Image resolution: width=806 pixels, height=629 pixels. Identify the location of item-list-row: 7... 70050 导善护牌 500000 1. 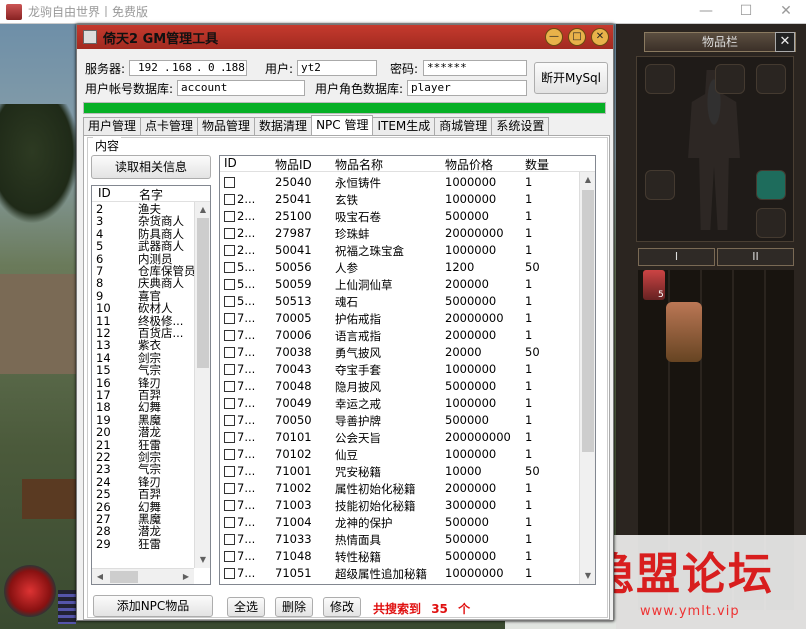
(399, 420).